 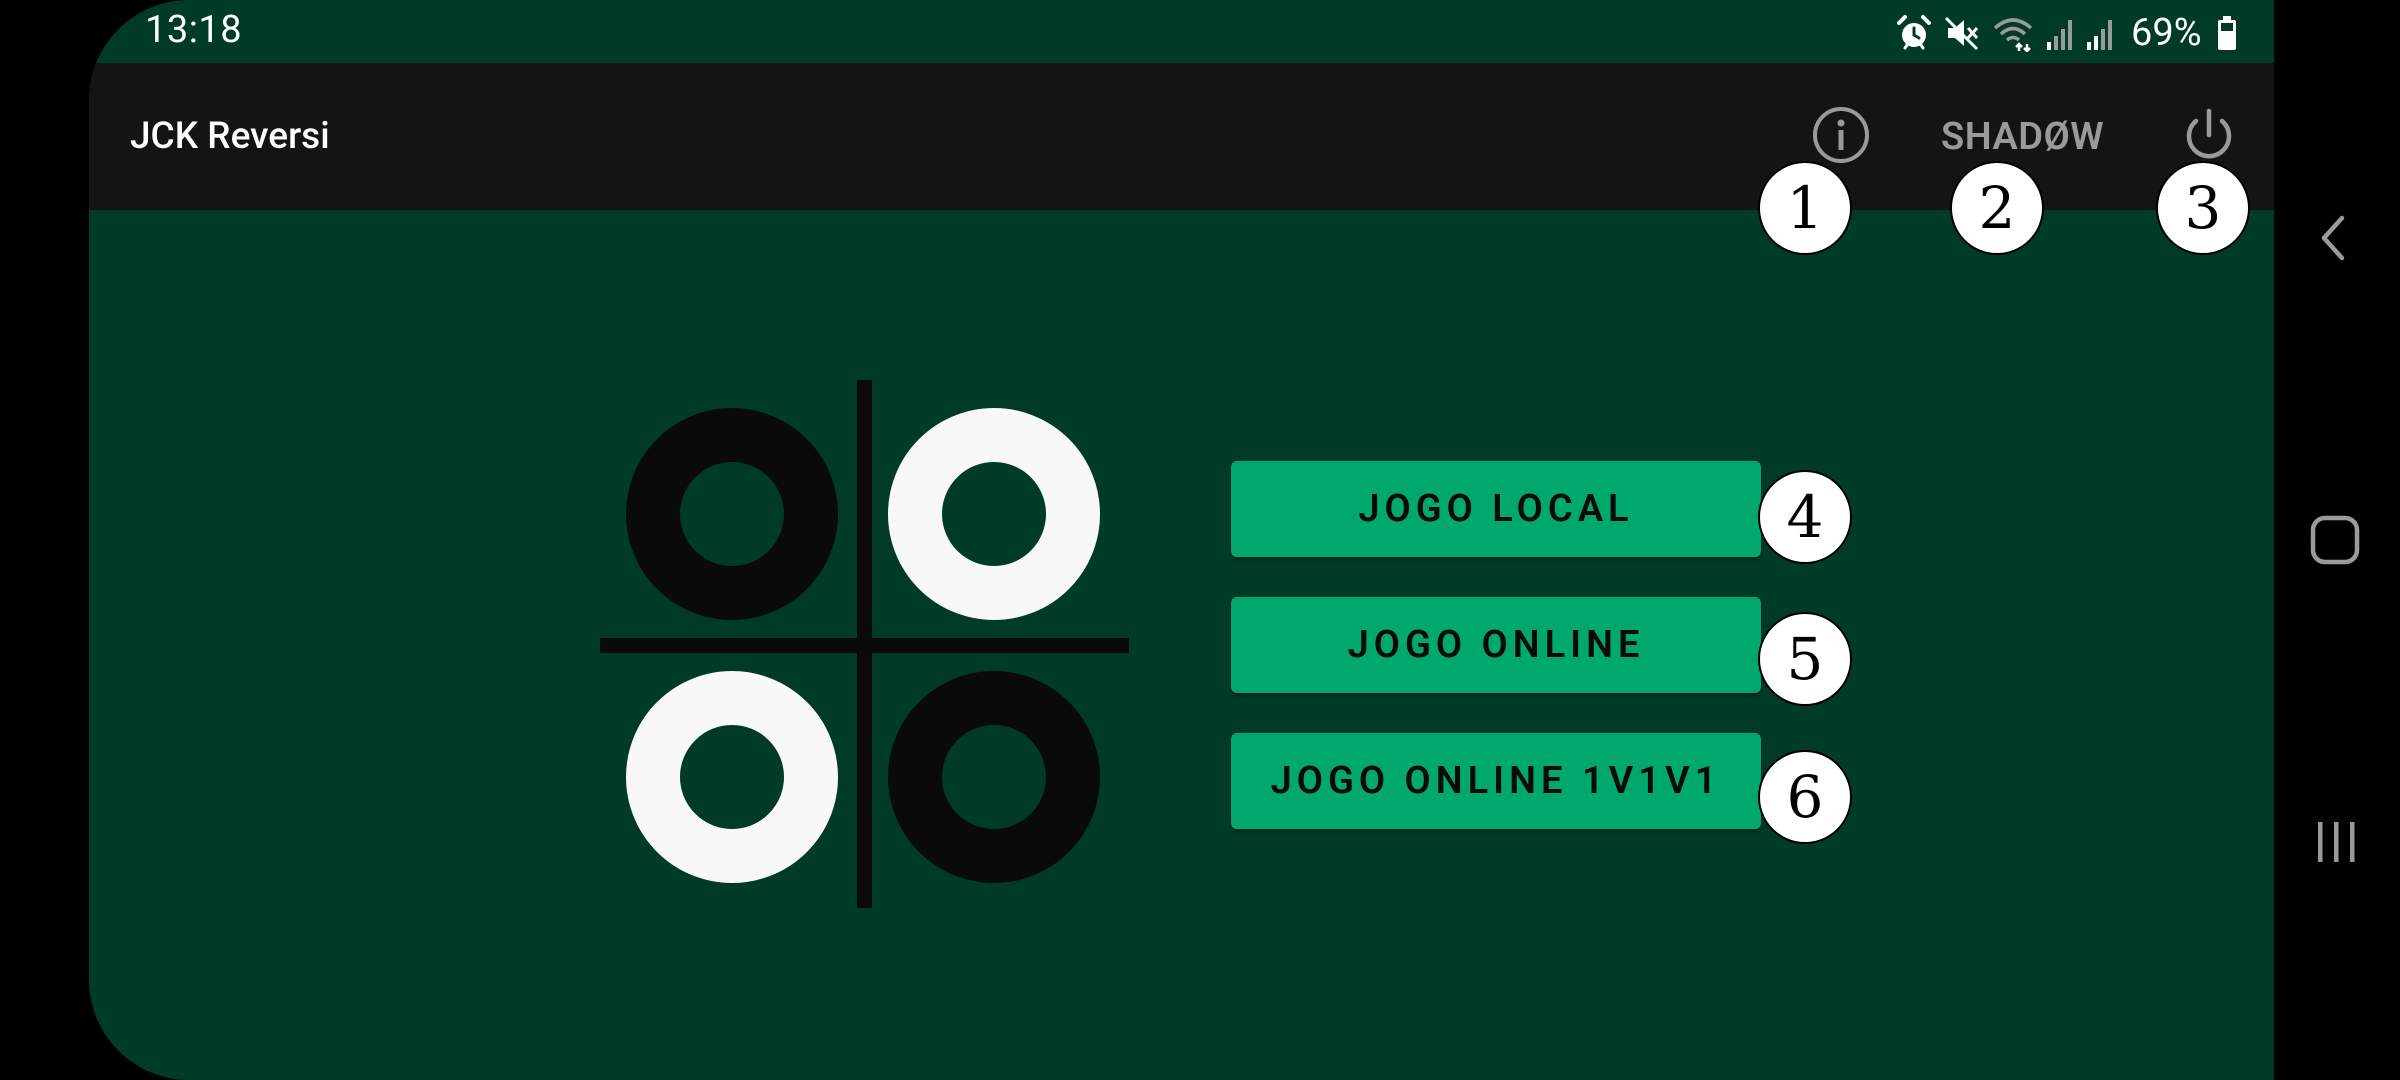 What do you see at coordinates (194, 30) in the screenshot?
I see `status-time: 13:18` at bounding box center [194, 30].